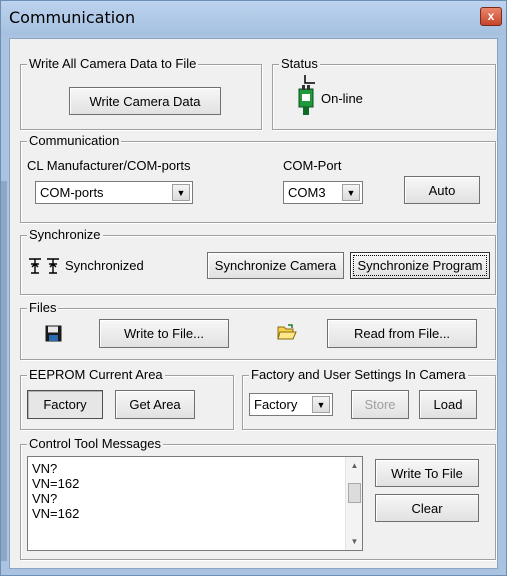  Describe the element at coordinates (420, 265) in the screenshot. I see `synchronize-program-button: Synchronize Program` at that location.